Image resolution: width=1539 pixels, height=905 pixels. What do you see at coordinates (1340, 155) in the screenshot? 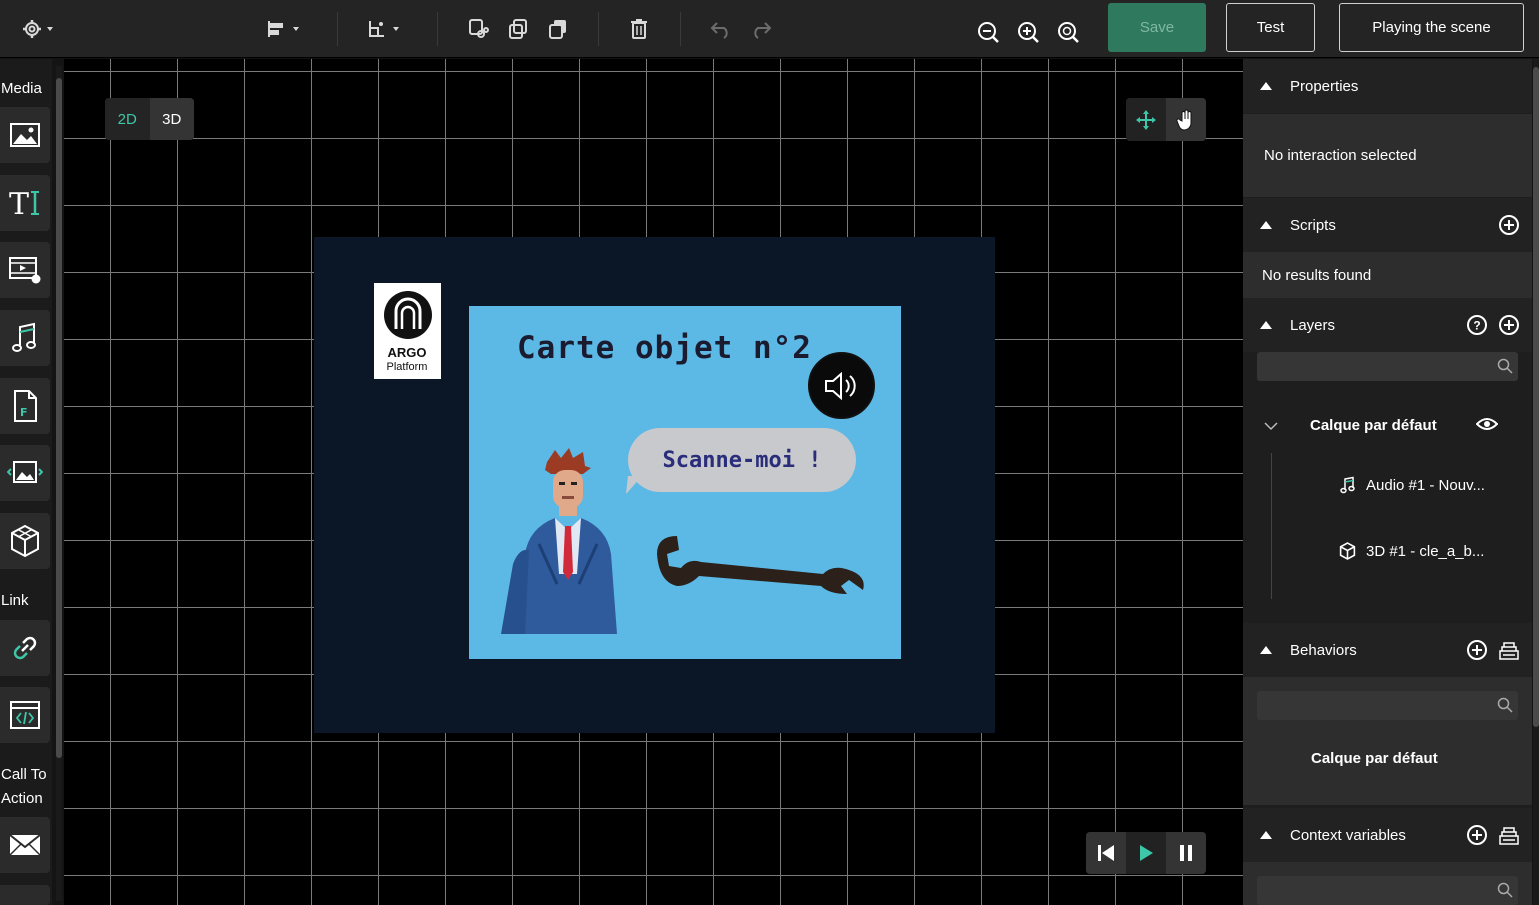
I see `properties-empty-text: No interaction selected` at bounding box center [1340, 155].